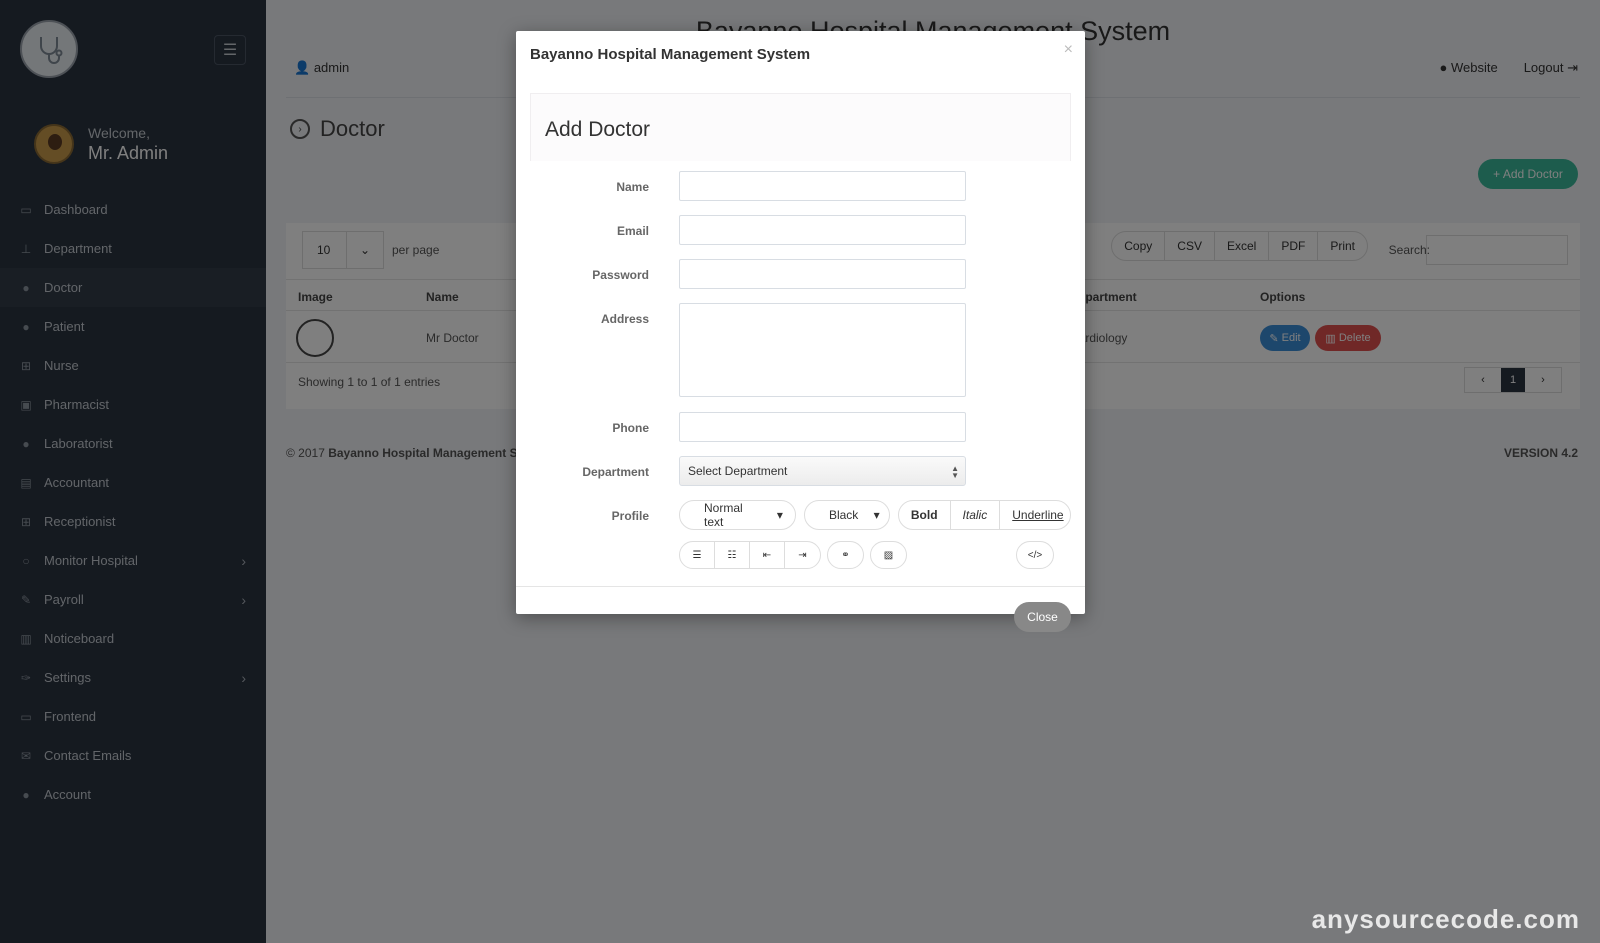 The image size is (1600, 943). Describe the element at coordinates (888, 555) in the screenshot. I see `image-icon: ▨` at that location.